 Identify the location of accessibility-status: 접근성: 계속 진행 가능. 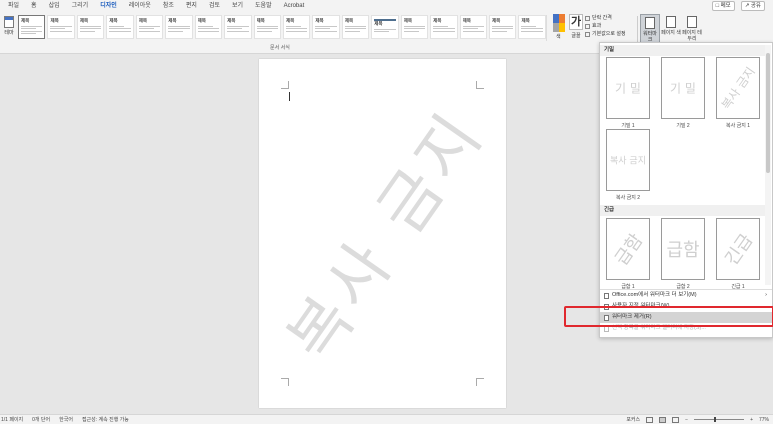
(105, 419).